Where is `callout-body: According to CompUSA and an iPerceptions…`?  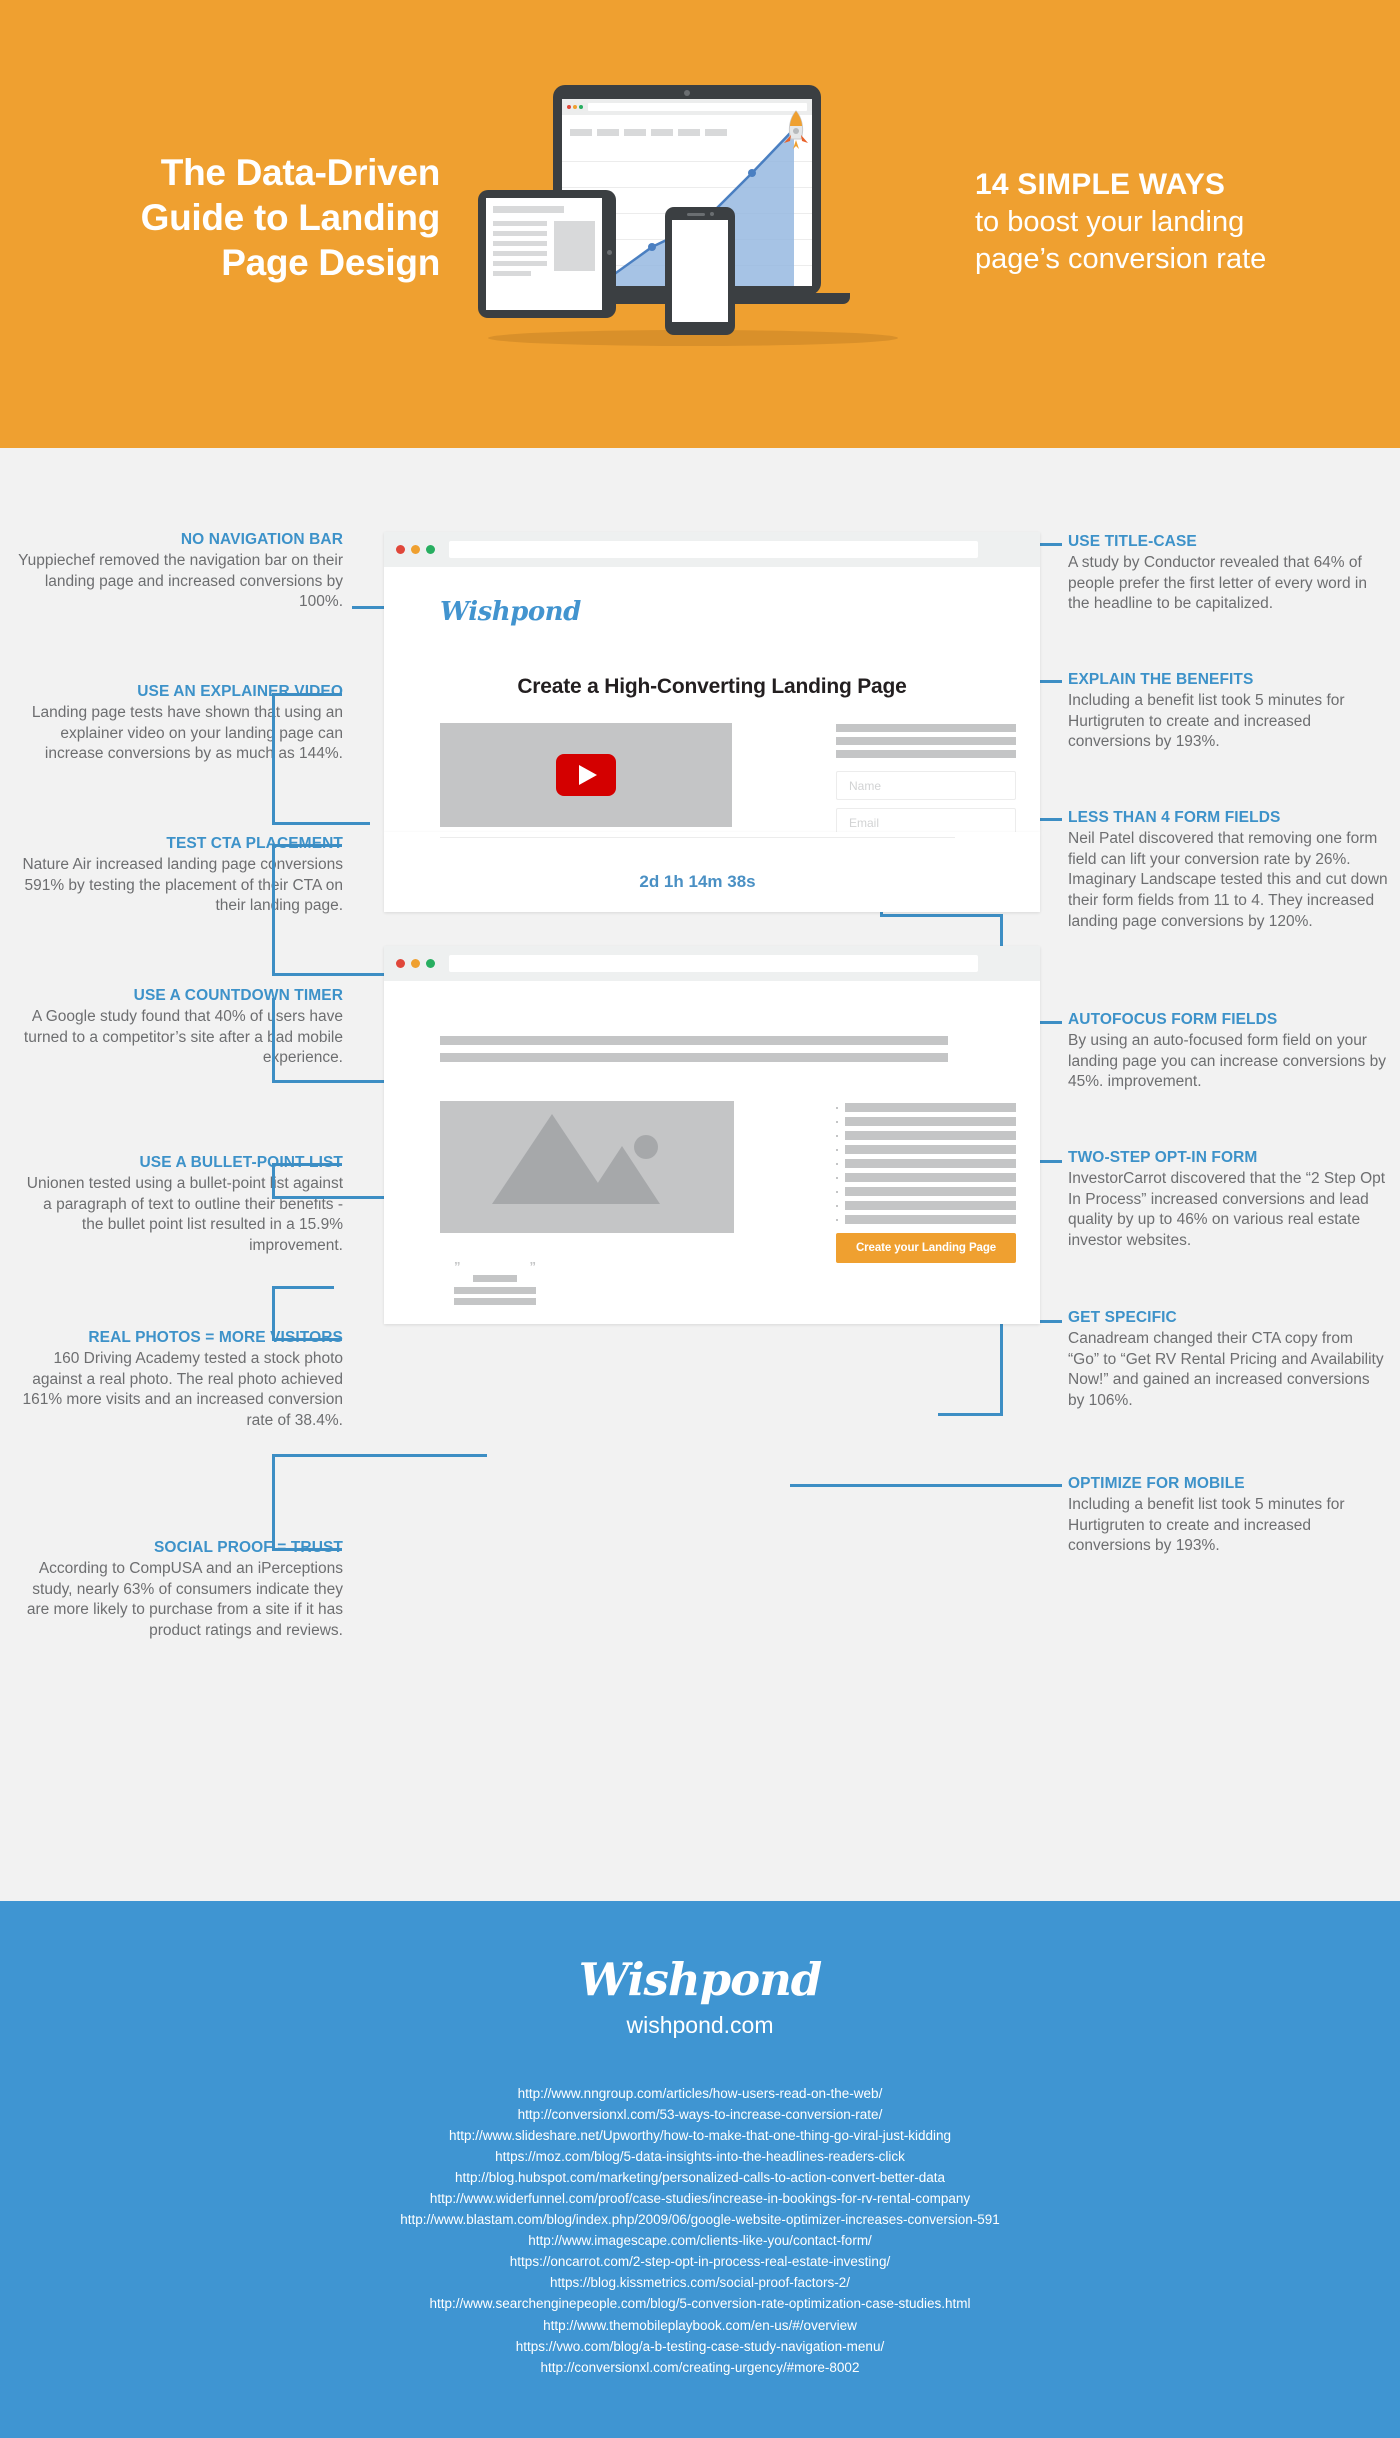
callout-body: According to CompUSA and an iPerceptions… is located at coordinates (184, 1599).